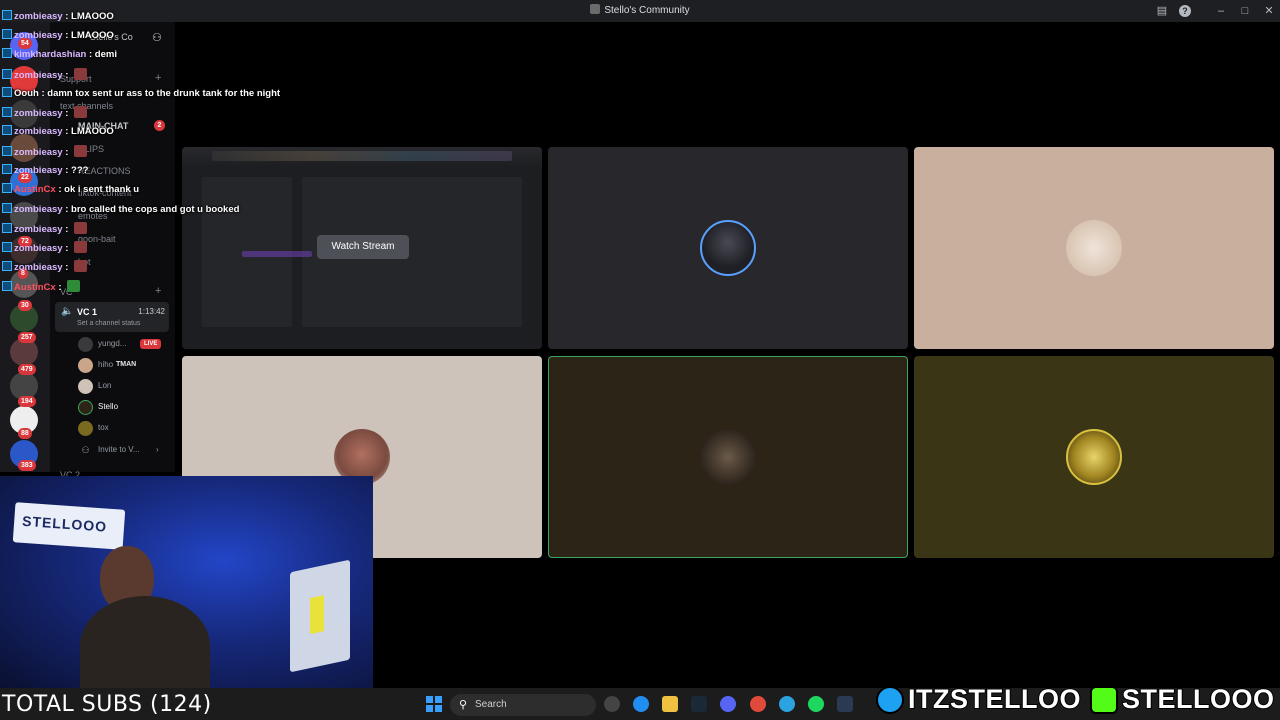 This screenshot has width=1280, height=720. Describe the element at coordinates (758, 704) in the screenshot. I see `chrome-icon` at that location.